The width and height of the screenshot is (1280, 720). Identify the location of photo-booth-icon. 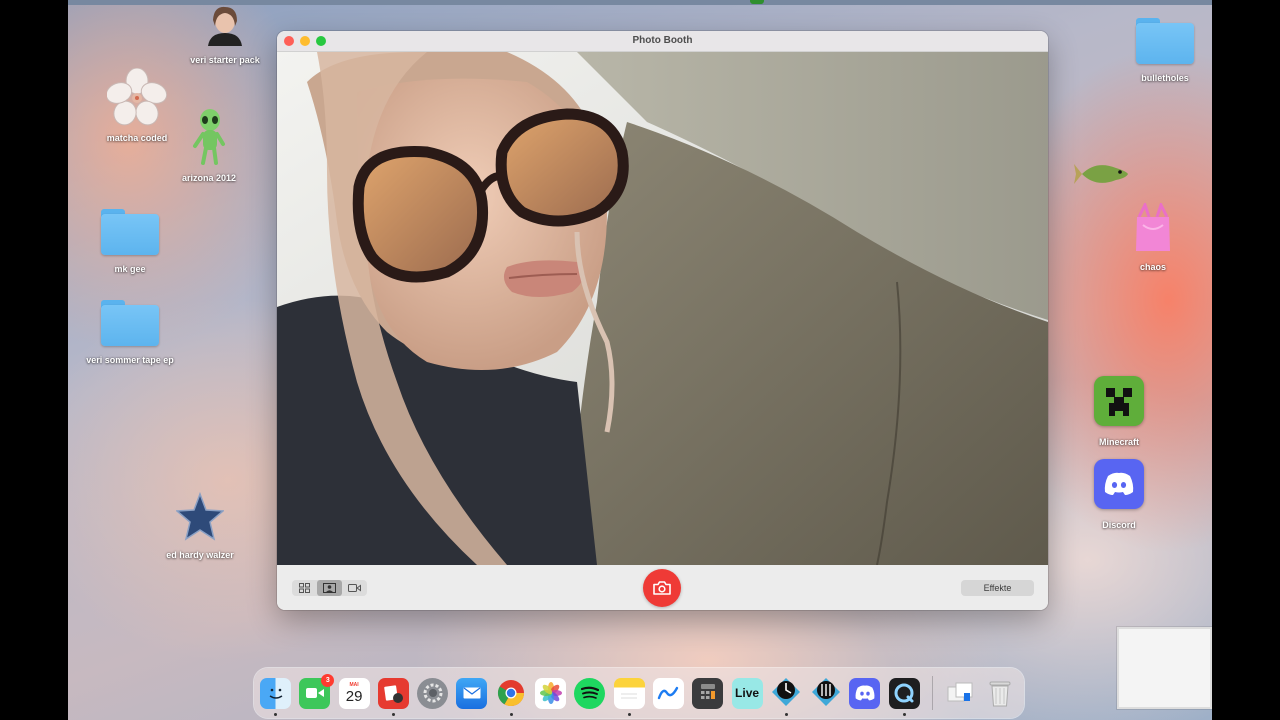
(394, 694).